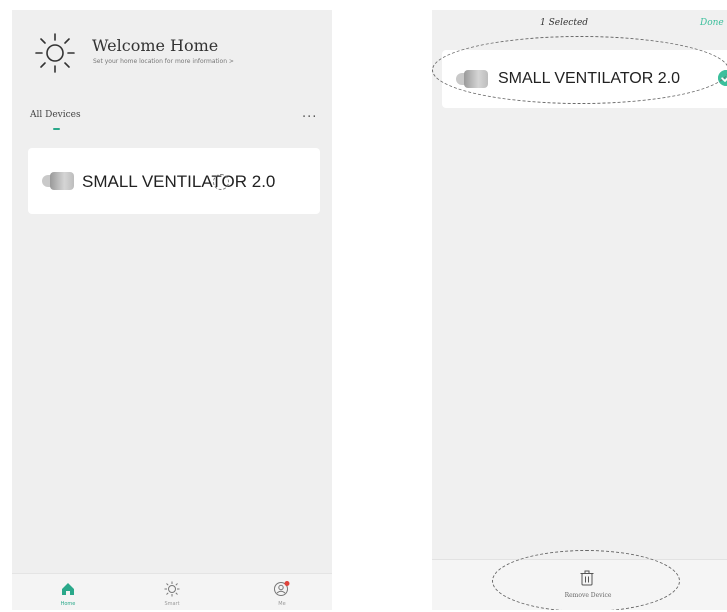 The height and width of the screenshot is (612, 727). I want to click on ventilator-device-icon, so click(60, 181).